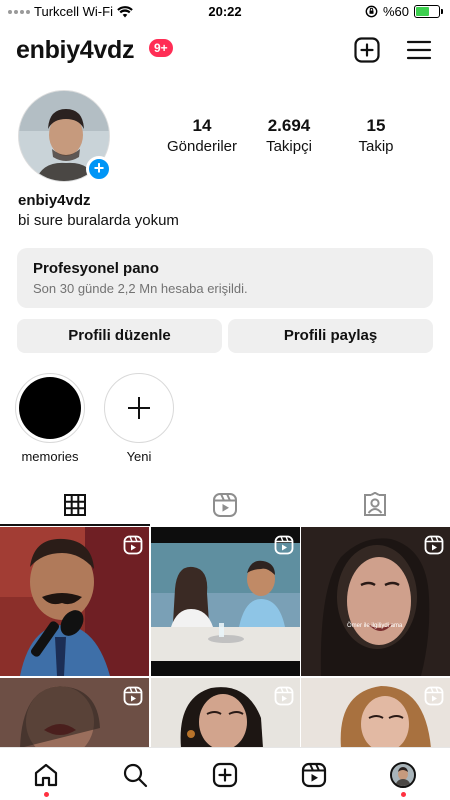 Image resolution: width=450 pixels, height=800 pixels. What do you see at coordinates (96, 268) in the screenshot?
I see `dashboard-title: Profesyonel pano` at bounding box center [96, 268].